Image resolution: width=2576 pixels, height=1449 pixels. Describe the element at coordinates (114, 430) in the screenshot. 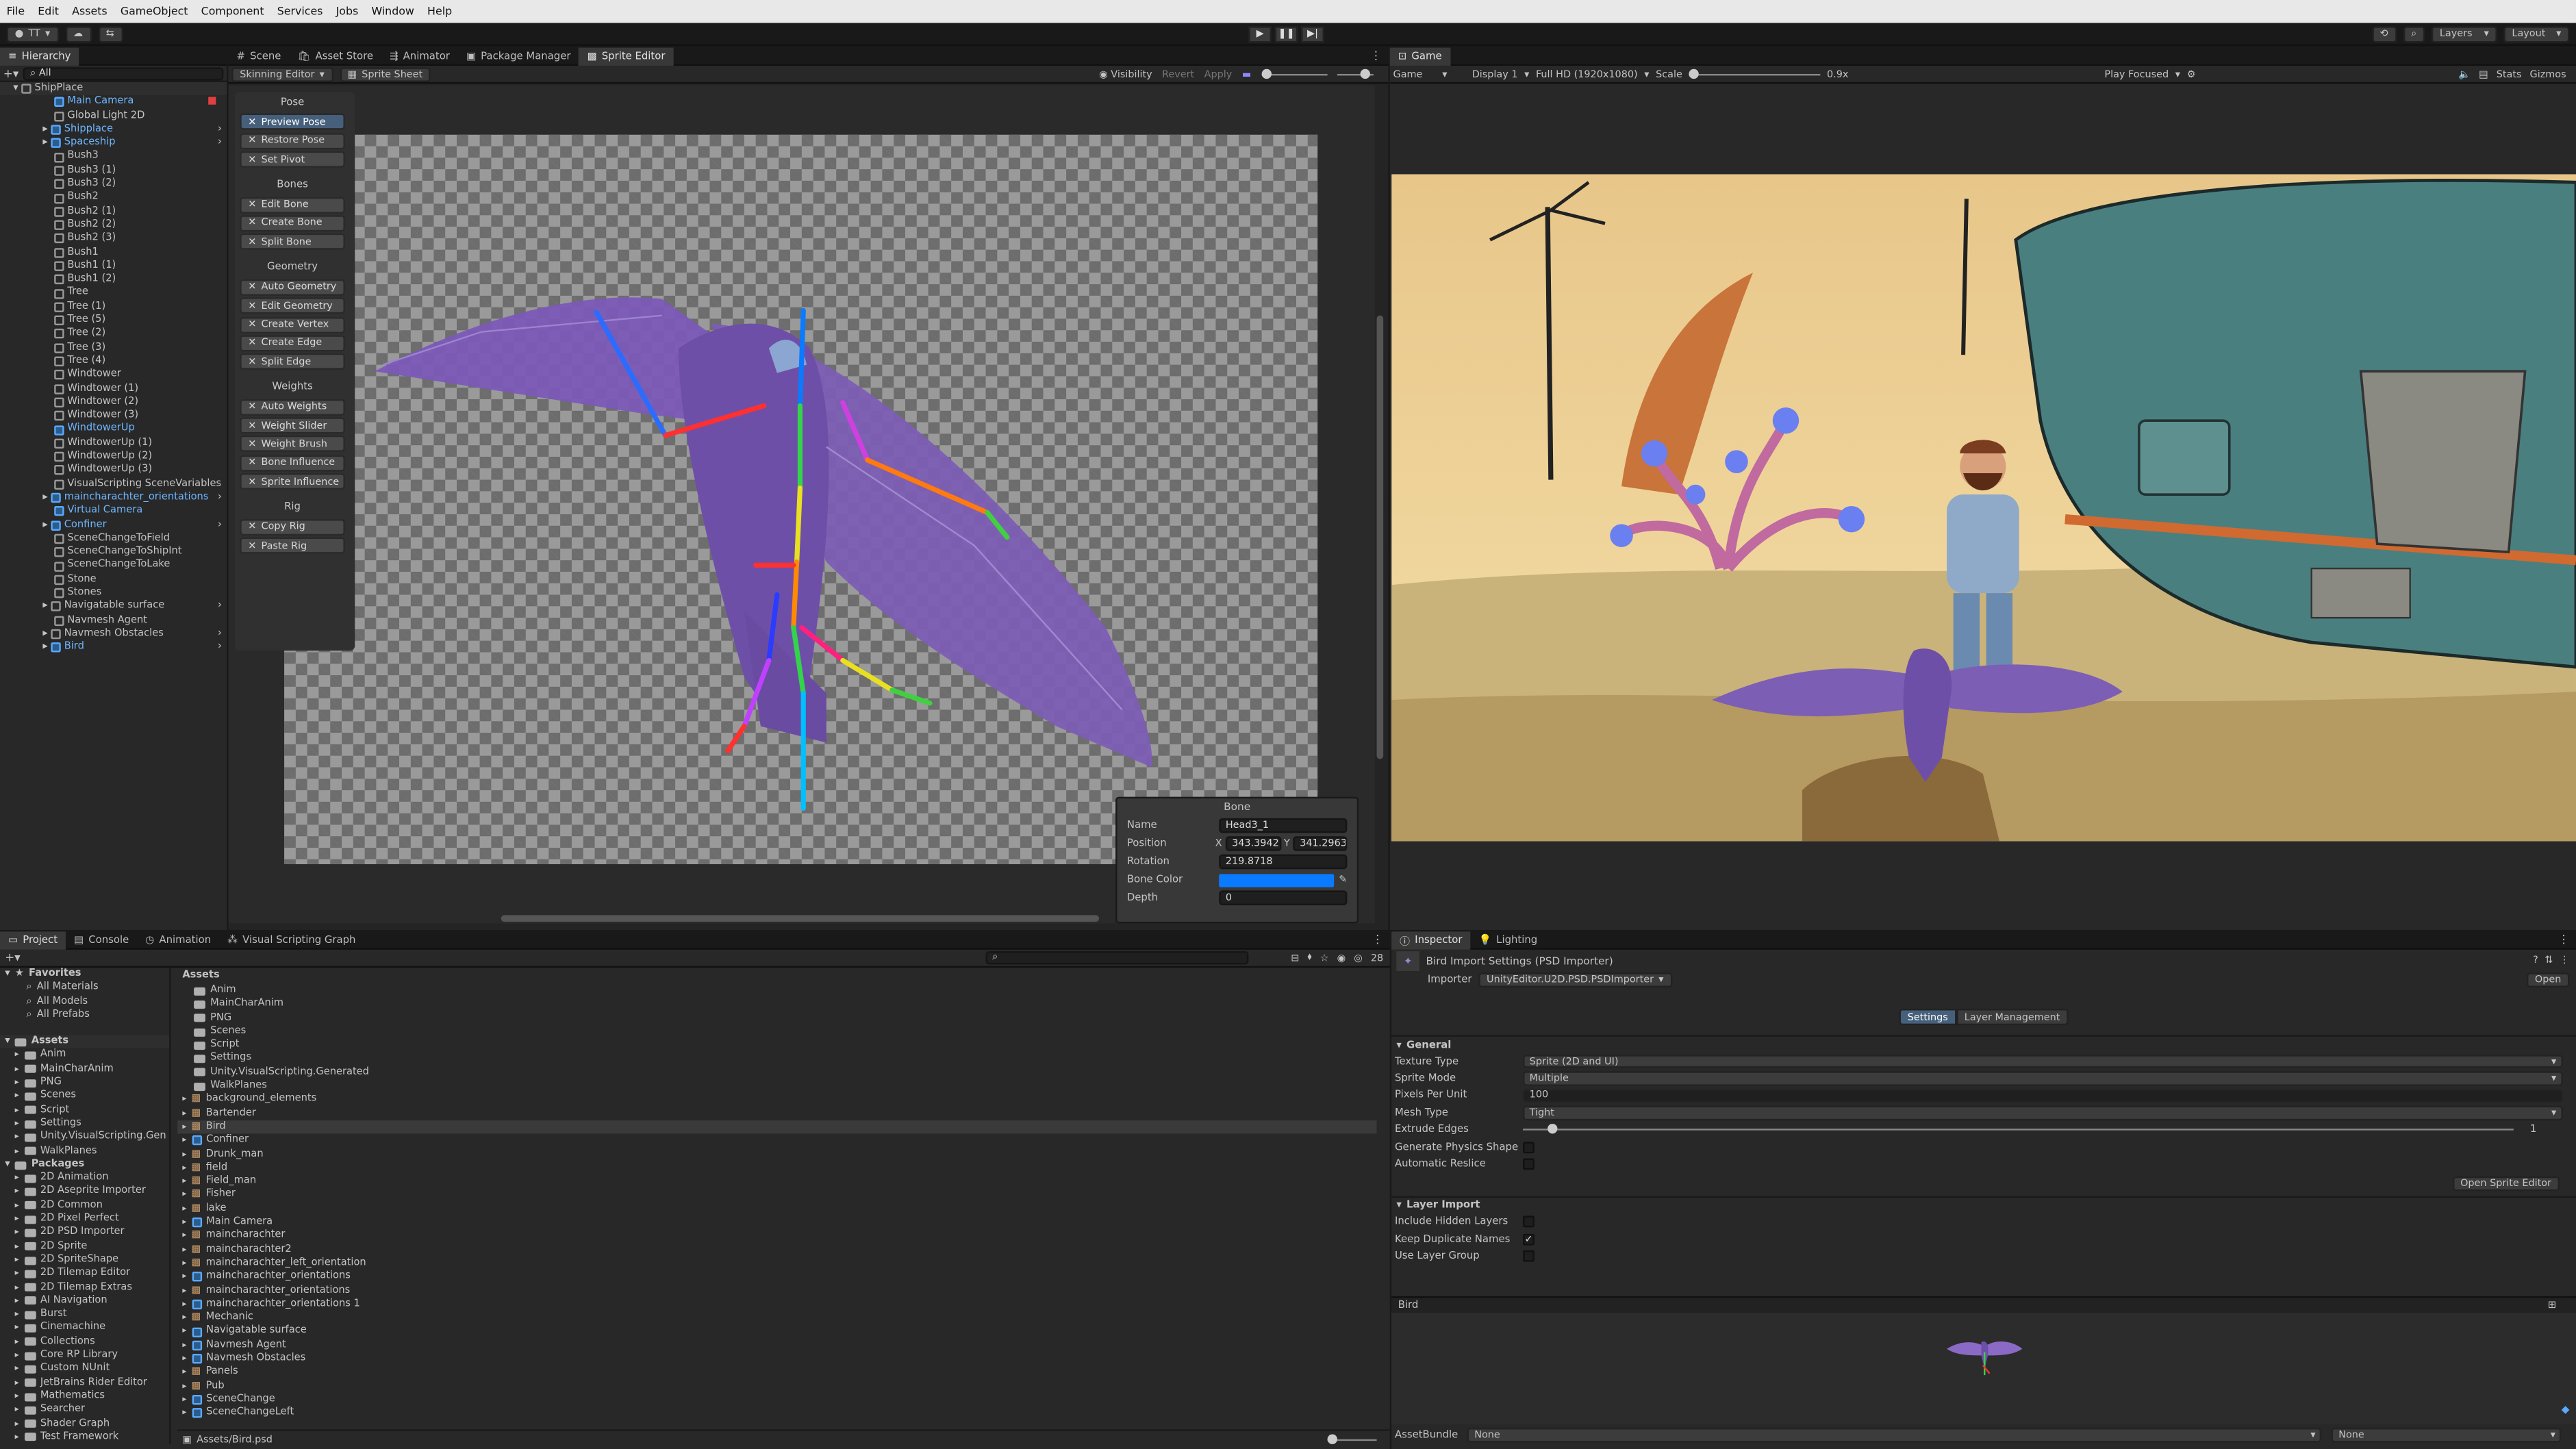

I see `hierarchy-item: WindtowerUp` at that location.